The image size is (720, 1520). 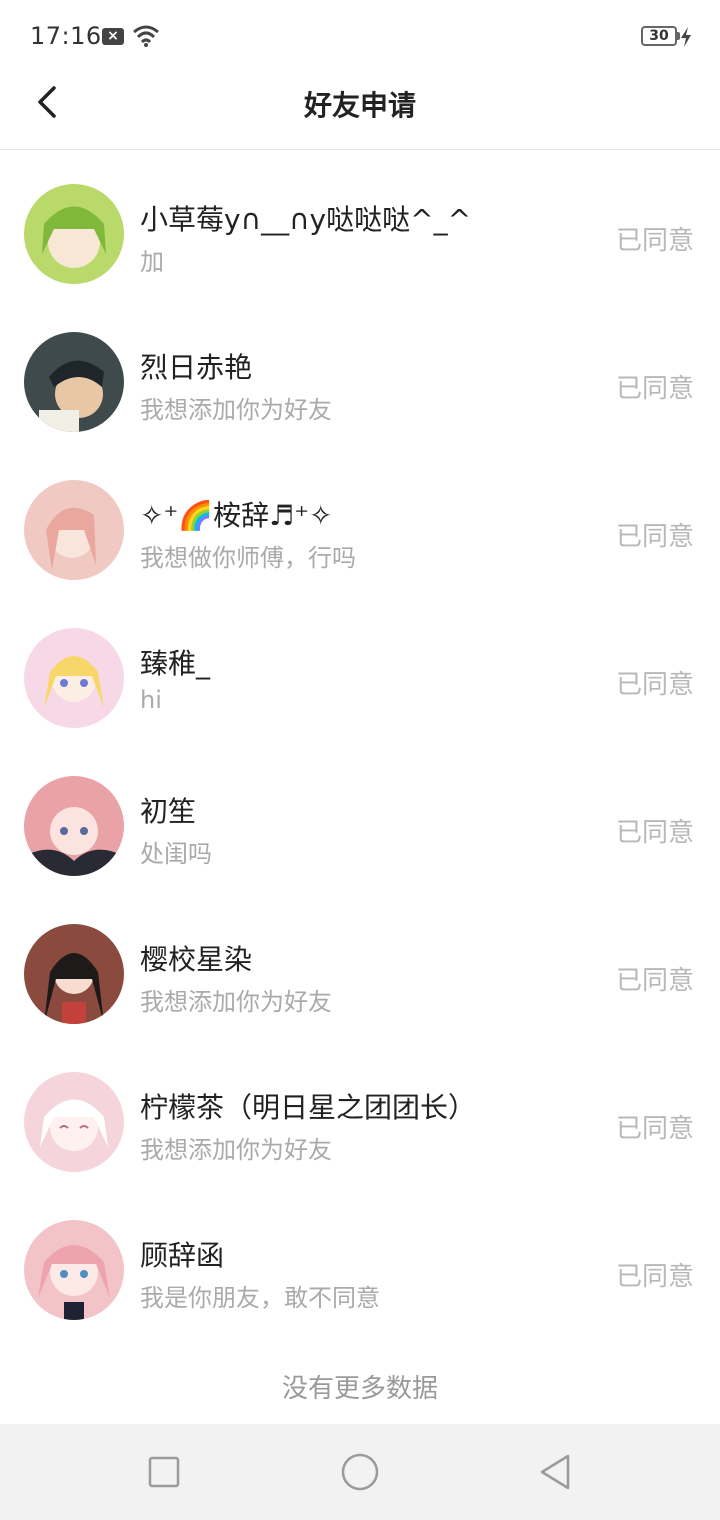 I want to click on request-name: 初笙, so click(x=168, y=811).